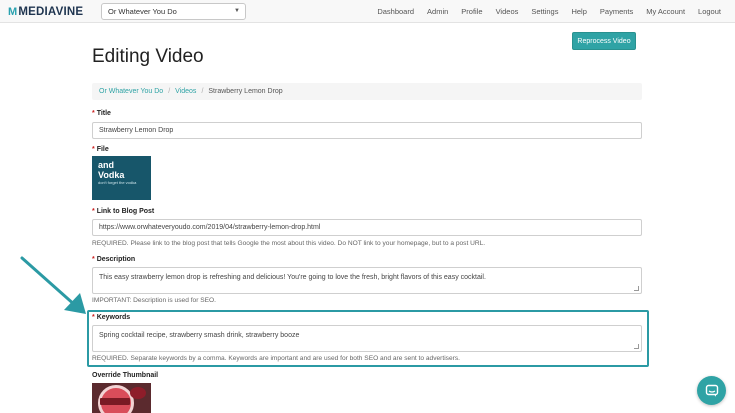 This screenshot has height=413, width=735. Describe the element at coordinates (115, 401) in the screenshot. I see `thumb-badge-shape` at that location.